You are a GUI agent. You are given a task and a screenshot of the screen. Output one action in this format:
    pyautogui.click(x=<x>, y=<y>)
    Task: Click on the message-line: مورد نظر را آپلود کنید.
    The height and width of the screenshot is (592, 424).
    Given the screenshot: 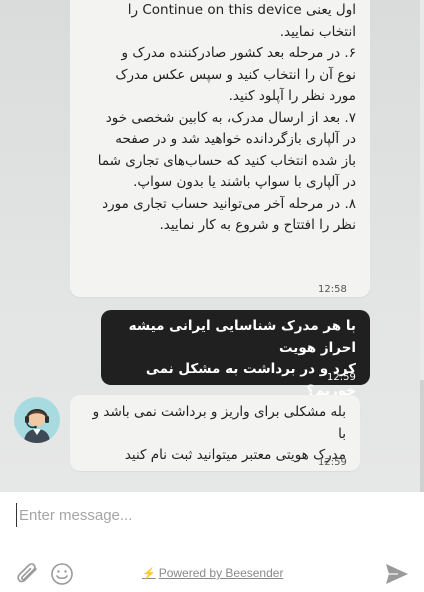 What is the action you would take?
    pyautogui.click(x=292, y=96)
    